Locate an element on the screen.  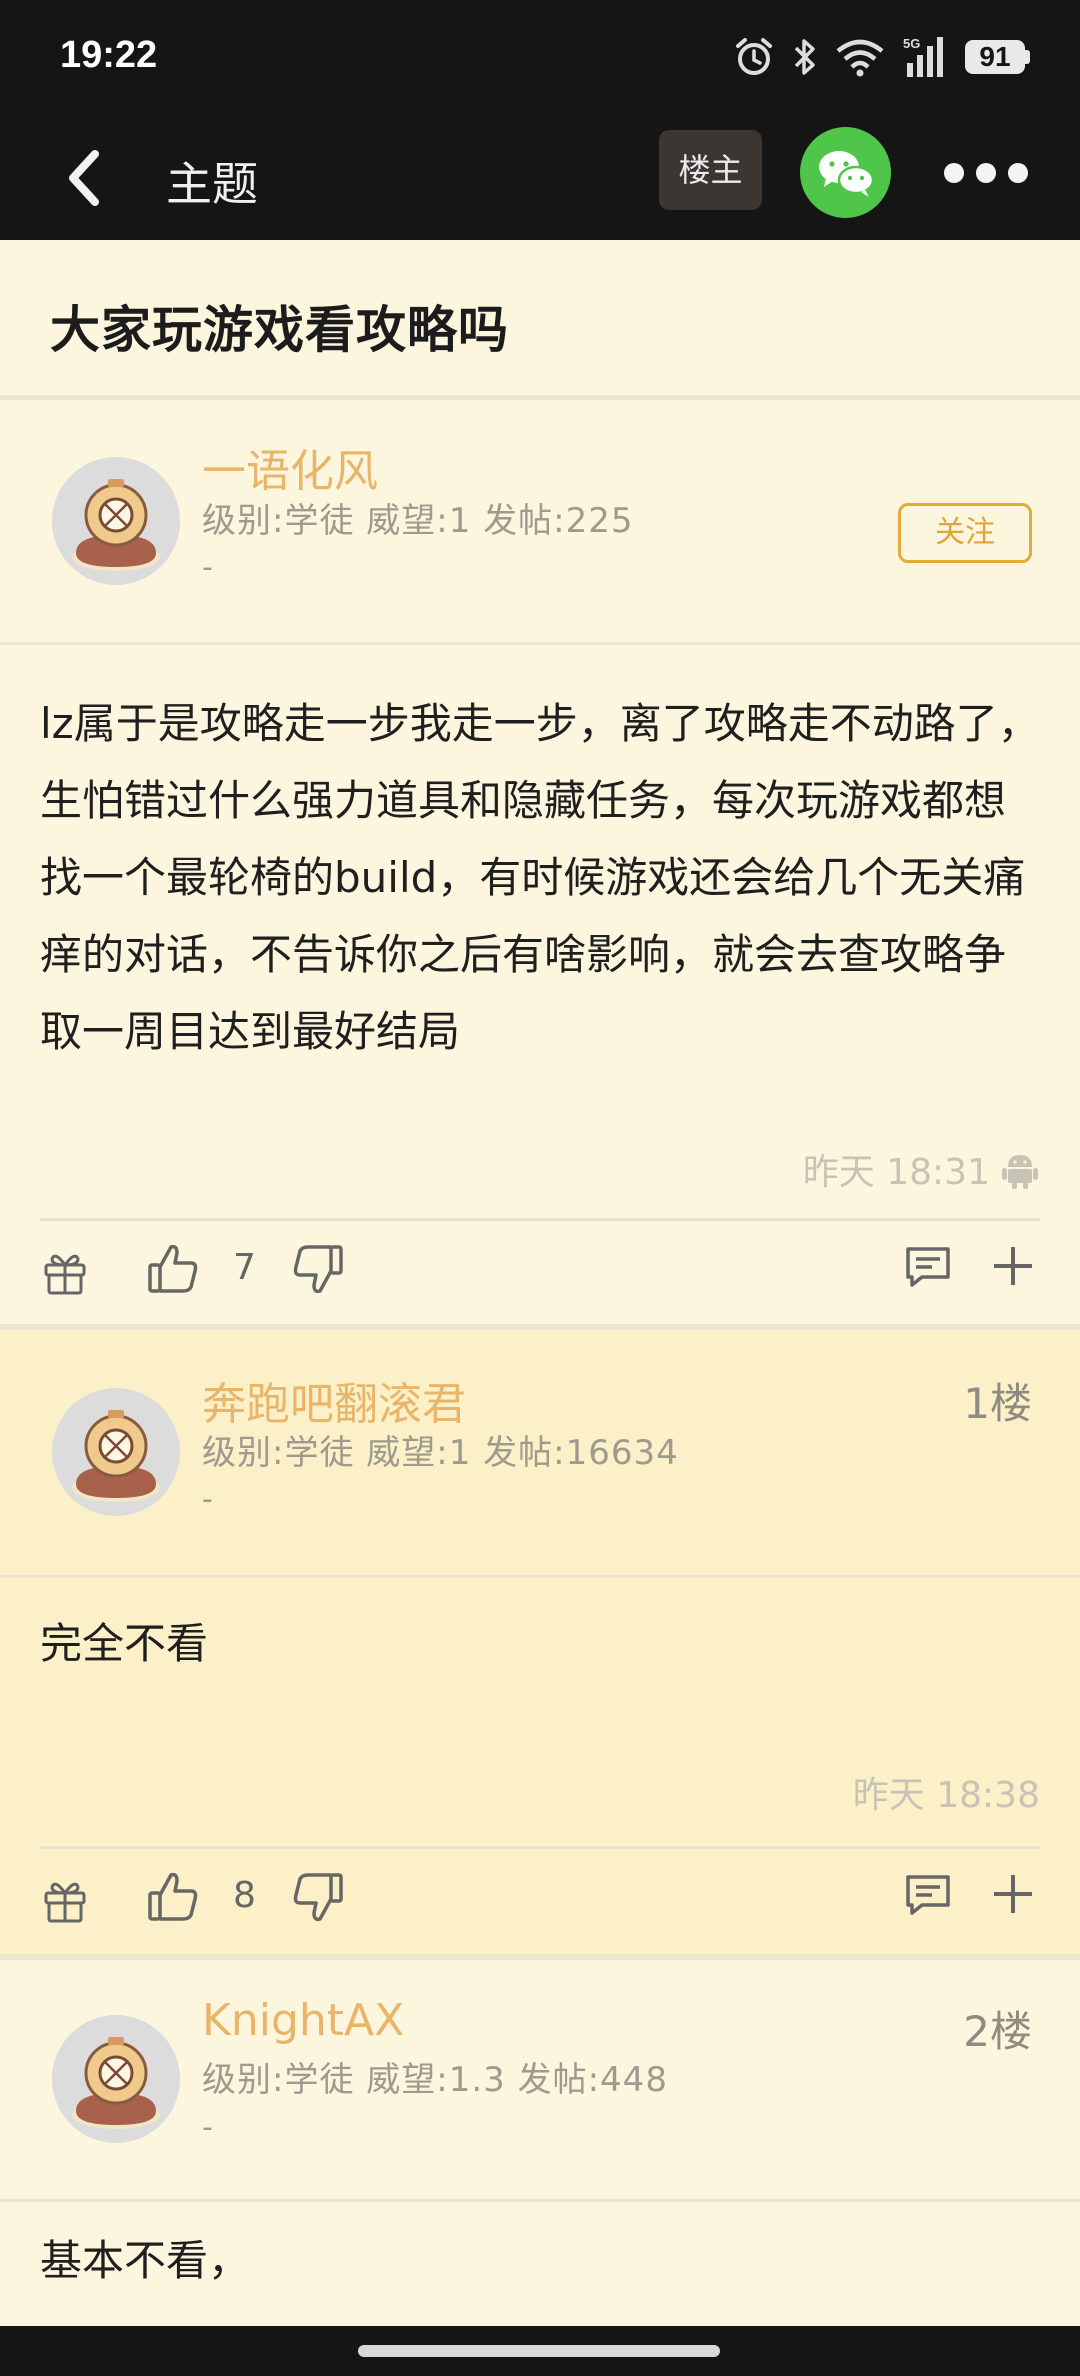
only-op-button: 楼主 is located at coordinates (710, 170).